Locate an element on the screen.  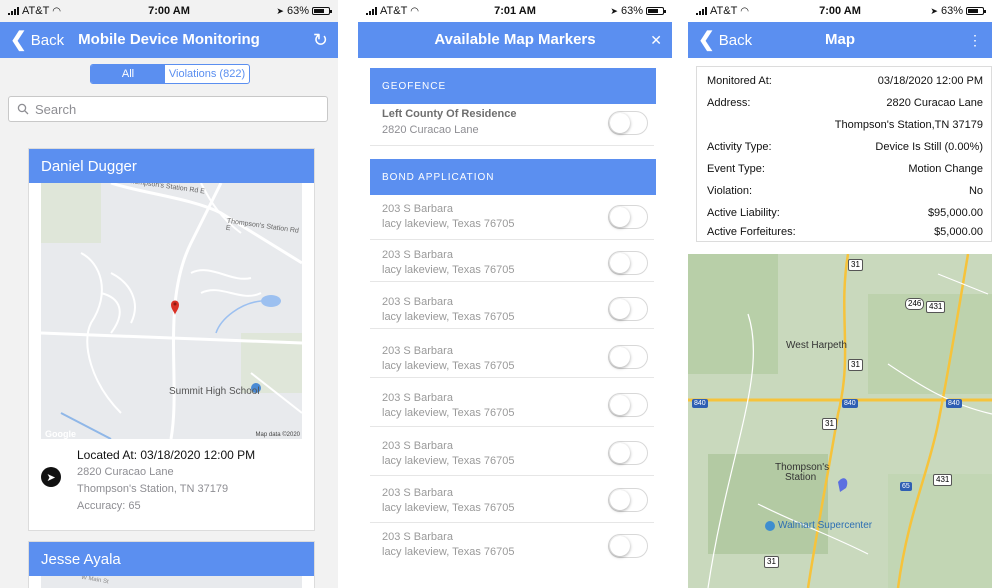
detail-value: $5,000.00 is located at coordinates (958, 232).